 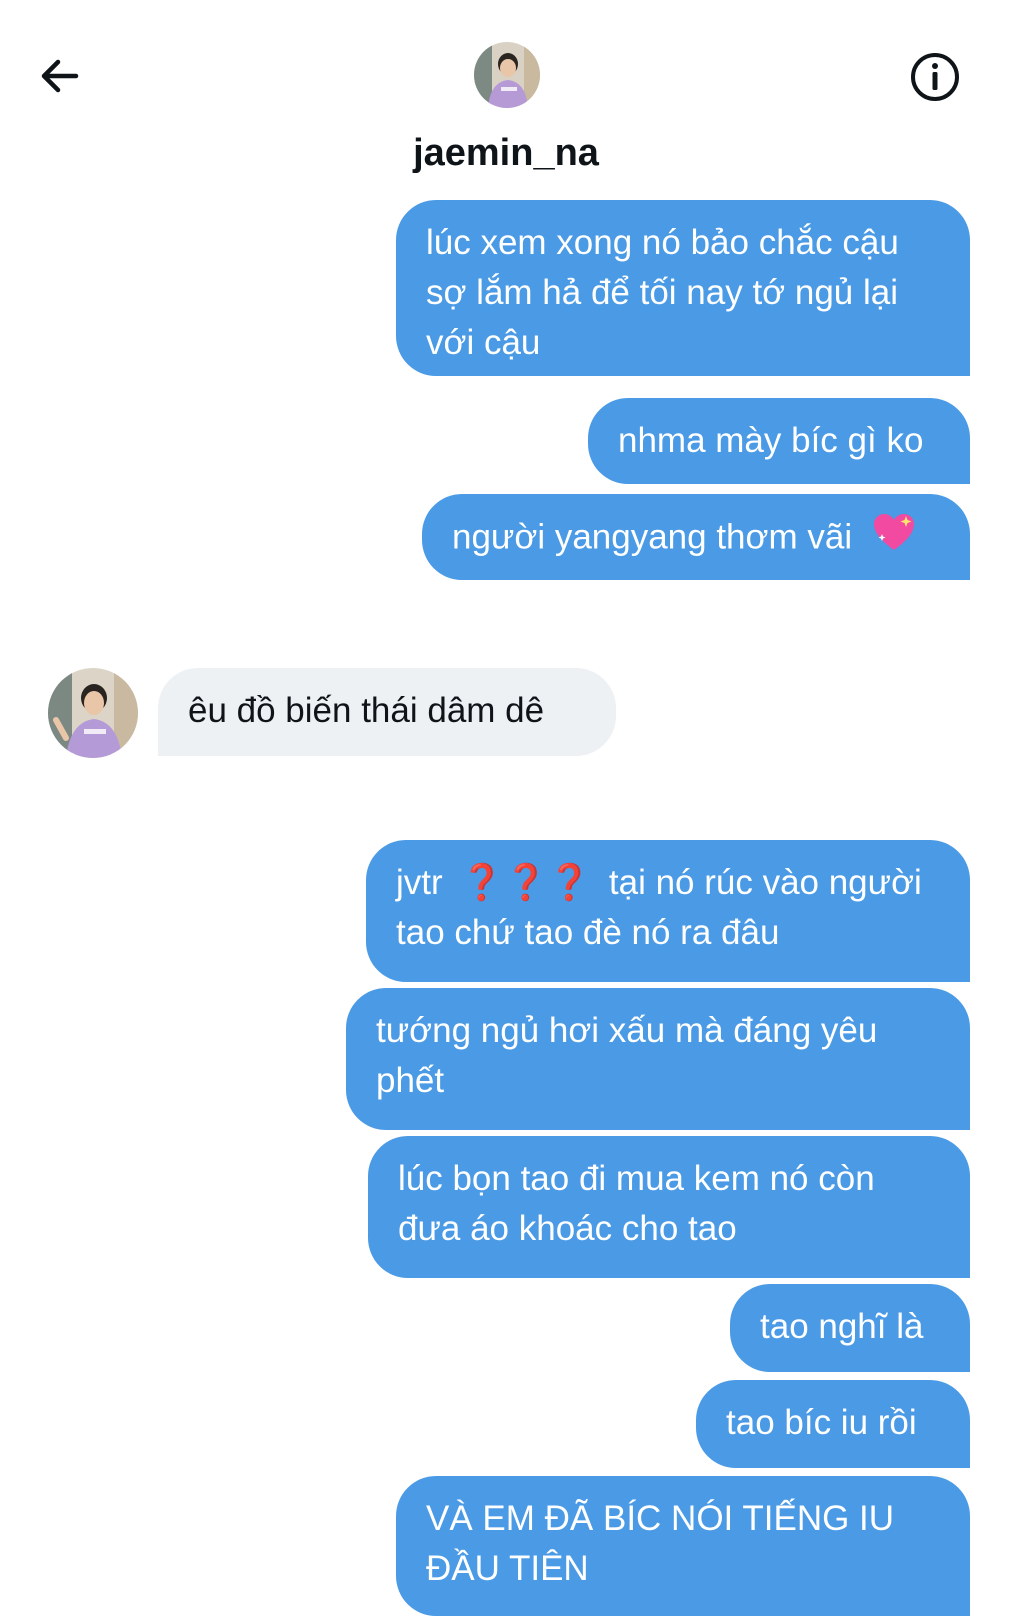 I want to click on message-bubble: nhma mày bíc gì ko, so click(x=779, y=441).